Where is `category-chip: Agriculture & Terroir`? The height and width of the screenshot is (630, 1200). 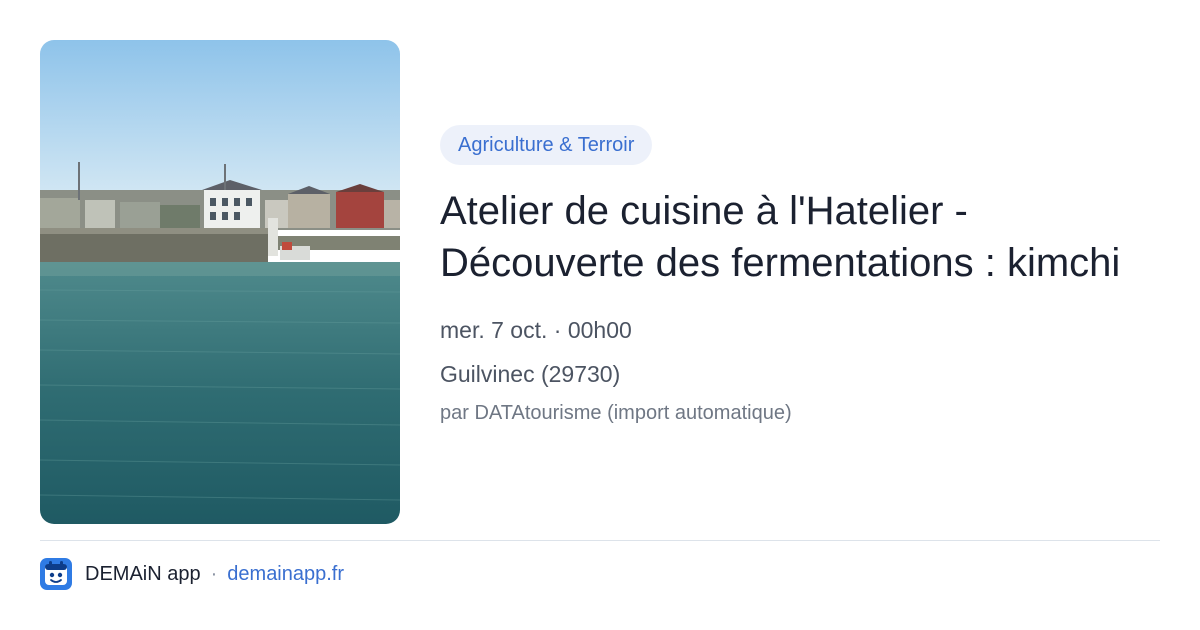 category-chip: Agriculture & Terroir is located at coordinates (546, 145).